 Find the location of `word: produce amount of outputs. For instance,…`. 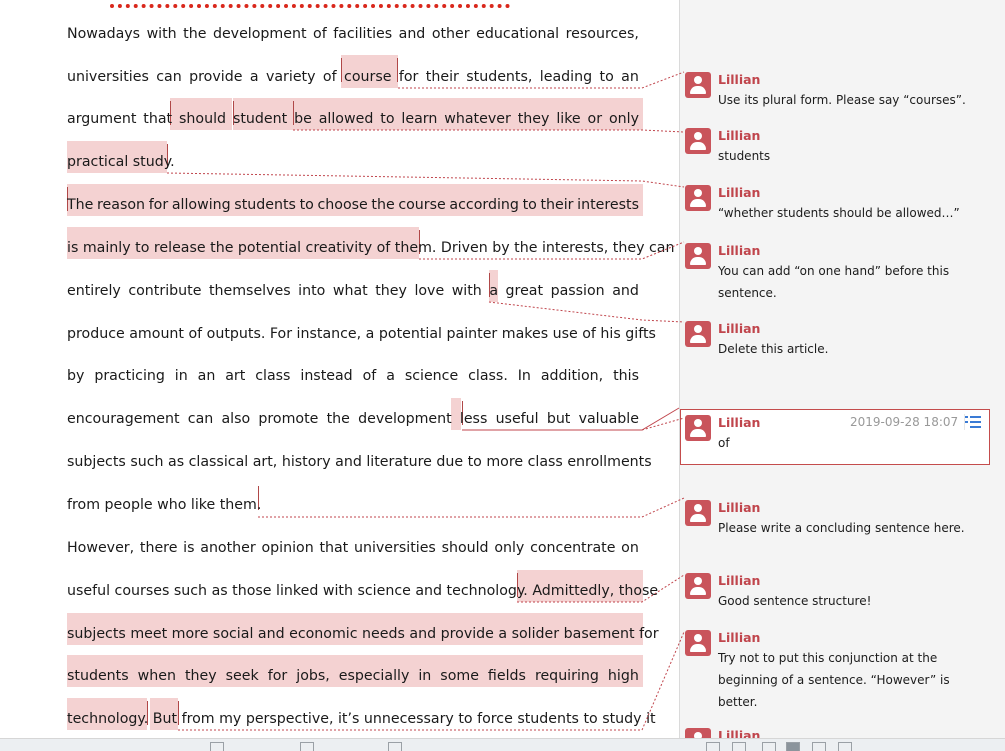

word: produce amount of outputs. For instance,… is located at coordinates (361, 334).